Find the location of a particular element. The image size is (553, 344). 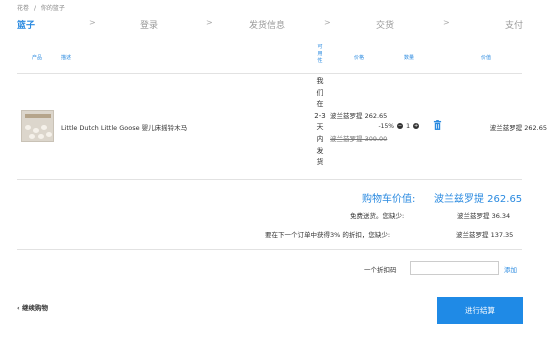

breadcrumb-current: 你的篮子 is located at coordinates (52, 8).